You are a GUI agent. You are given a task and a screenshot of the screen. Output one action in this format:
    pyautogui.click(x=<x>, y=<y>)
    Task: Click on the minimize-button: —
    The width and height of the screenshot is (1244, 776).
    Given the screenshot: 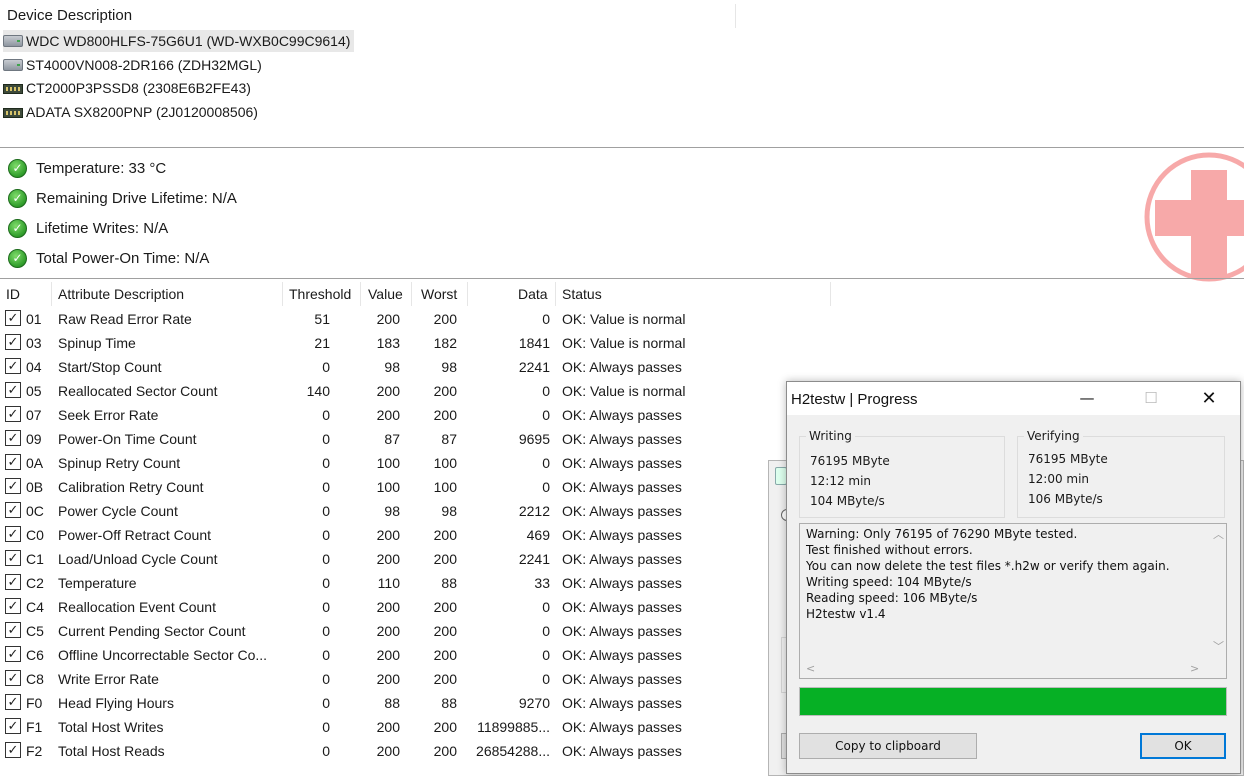 What is the action you would take?
    pyautogui.click(x=1087, y=398)
    